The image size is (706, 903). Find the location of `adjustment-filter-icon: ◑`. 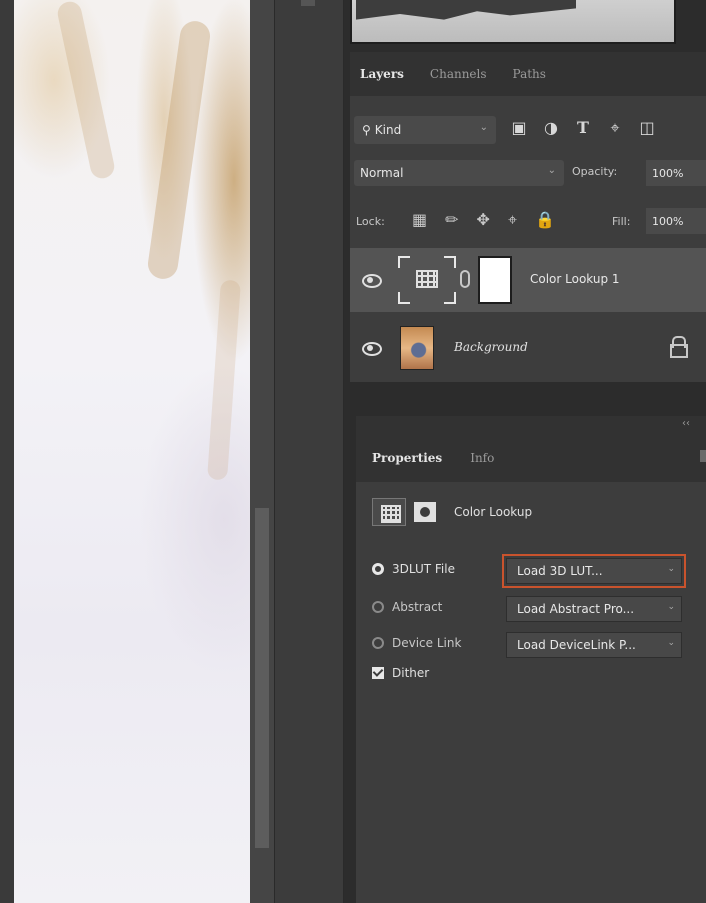

adjustment-filter-icon: ◑ is located at coordinates (551, 128).